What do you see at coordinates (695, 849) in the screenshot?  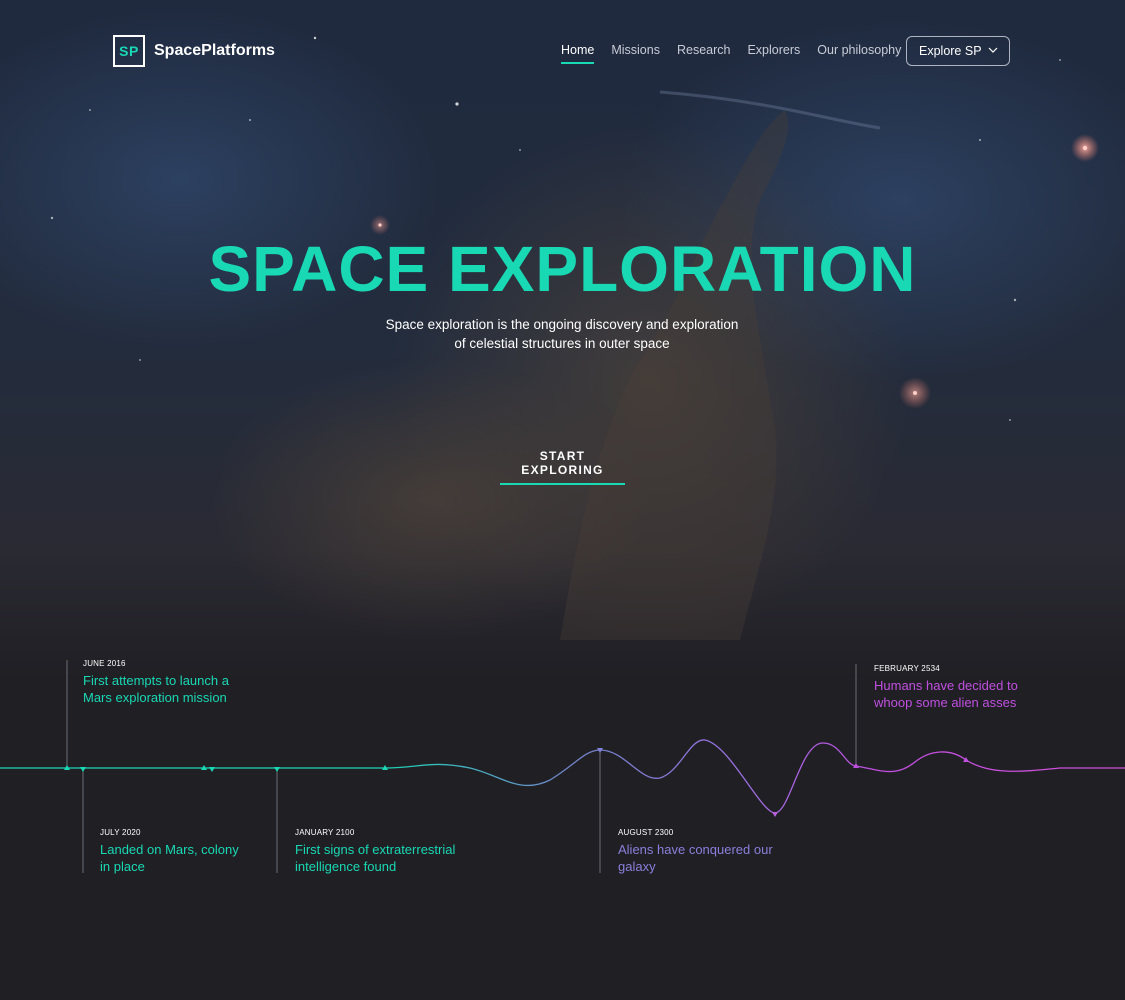 I see `event-description-line-1: Aliens have conquered our` at bounding box center [695, 849].